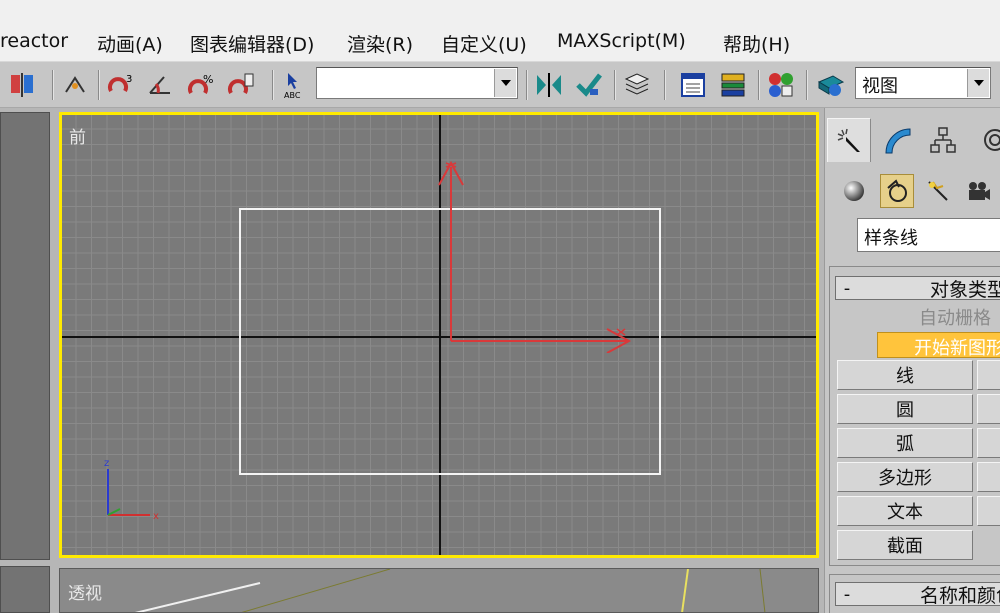  What do you see at coordinates (295, 85) in the screenshot?
I see `edit-named-selection-icon: ABC` at bounding box center [295, 85].